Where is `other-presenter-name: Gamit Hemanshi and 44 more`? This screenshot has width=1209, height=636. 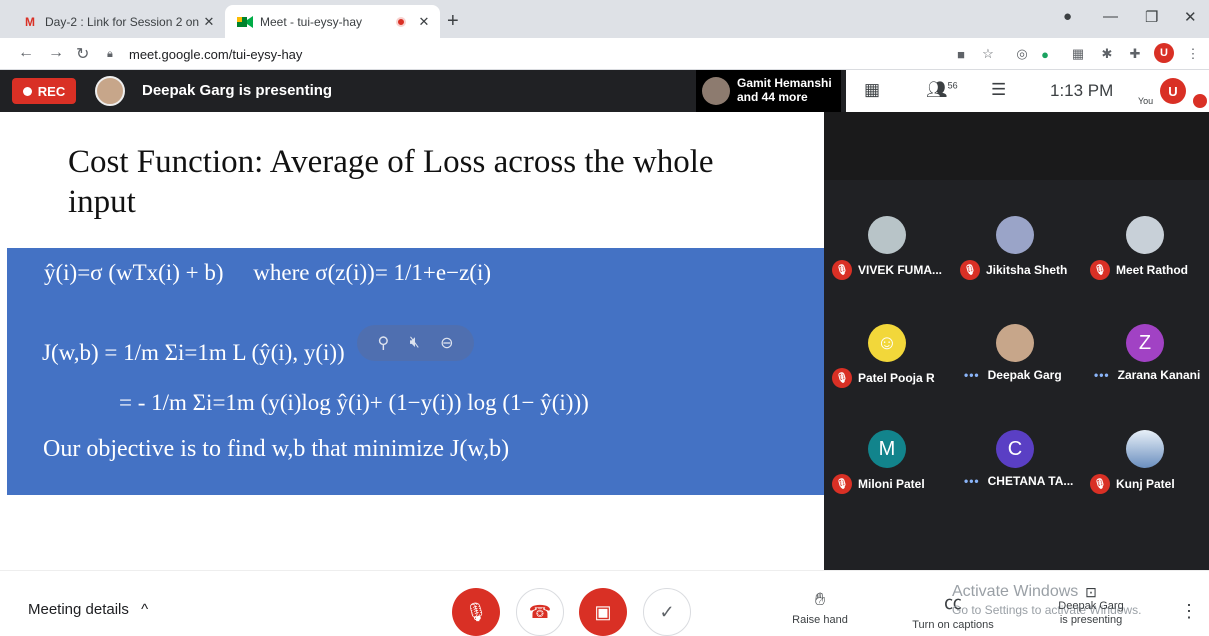 other-presenter-name: Gamit Hemanshi and 44 more is located at coordinates (784, 90).